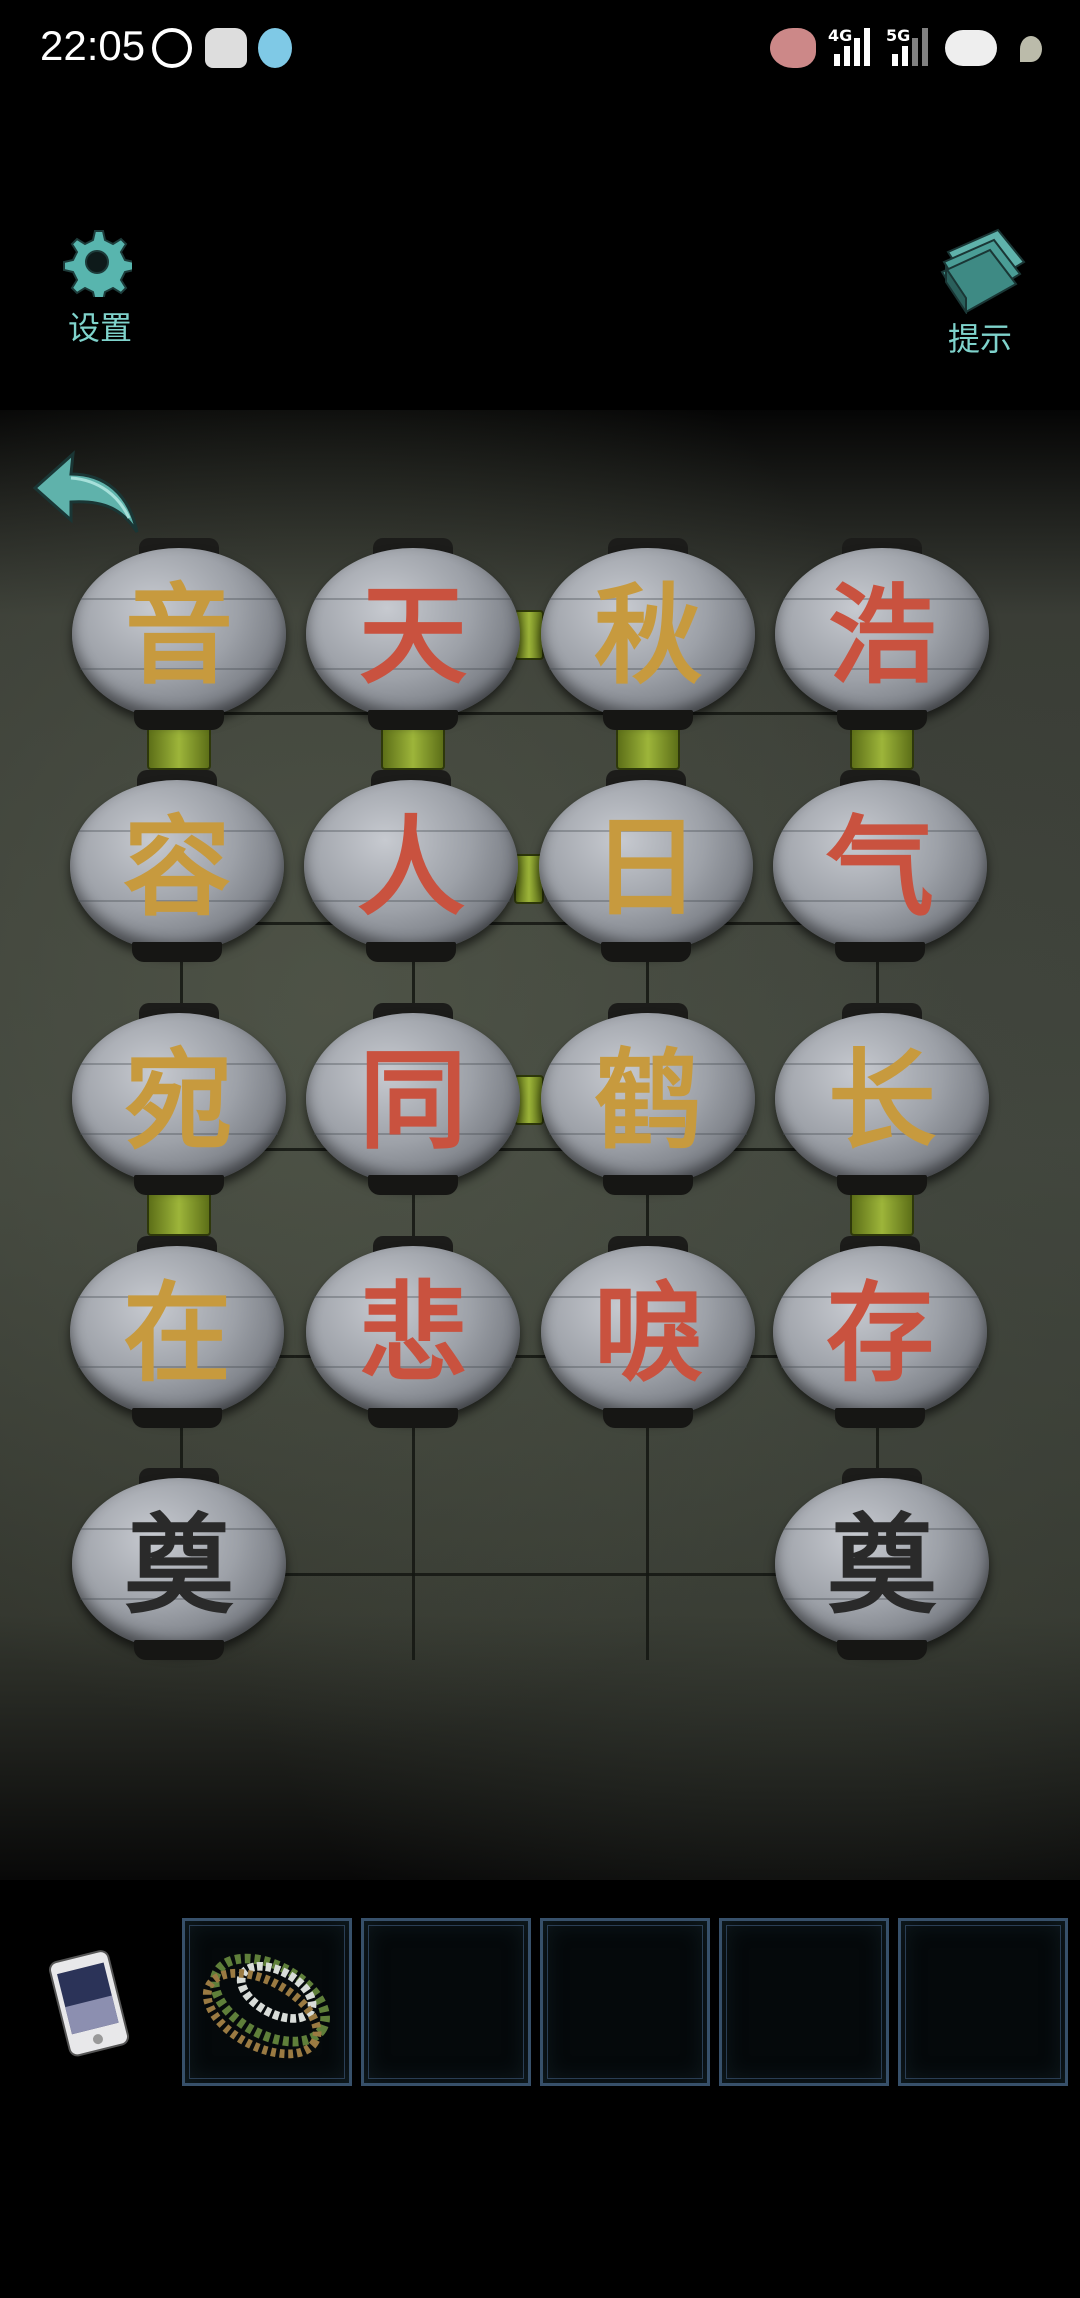  What do you see at coordinates (97, 263) in the screenshot?
I see `gear-icon` at bounding box center [97, 263].